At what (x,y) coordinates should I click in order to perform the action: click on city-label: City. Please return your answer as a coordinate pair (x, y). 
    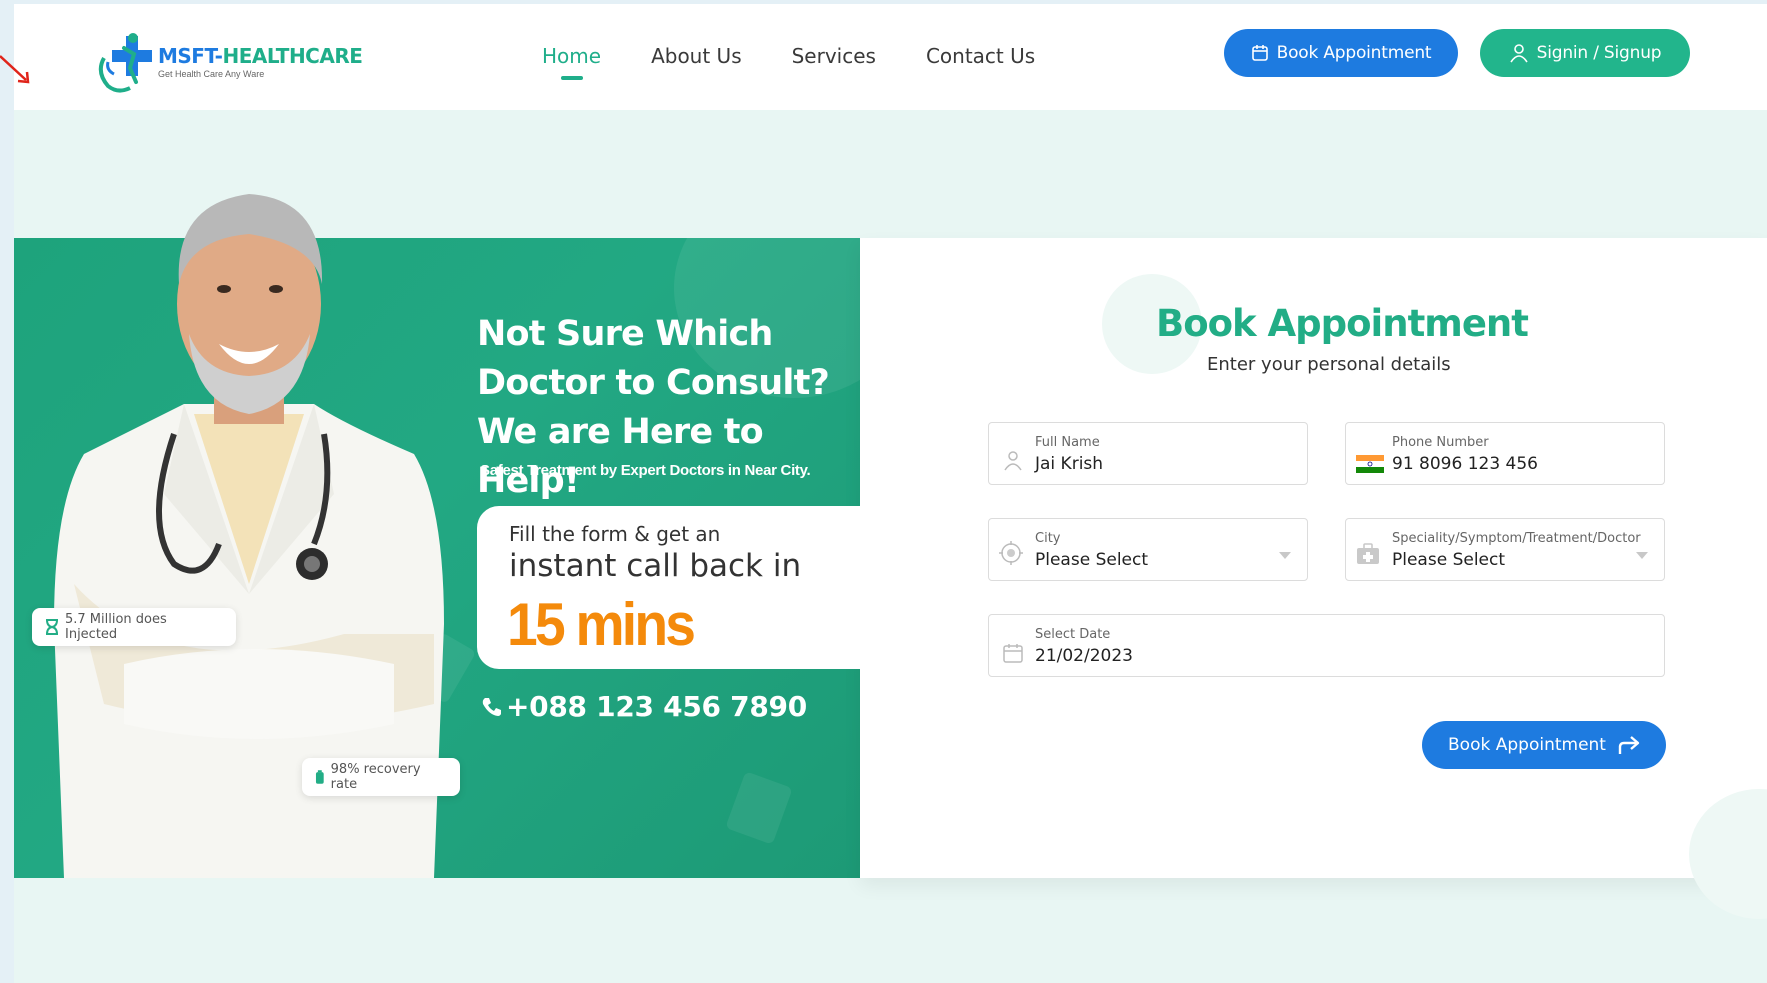
    Looking at the image, I should click on (1048, 538).